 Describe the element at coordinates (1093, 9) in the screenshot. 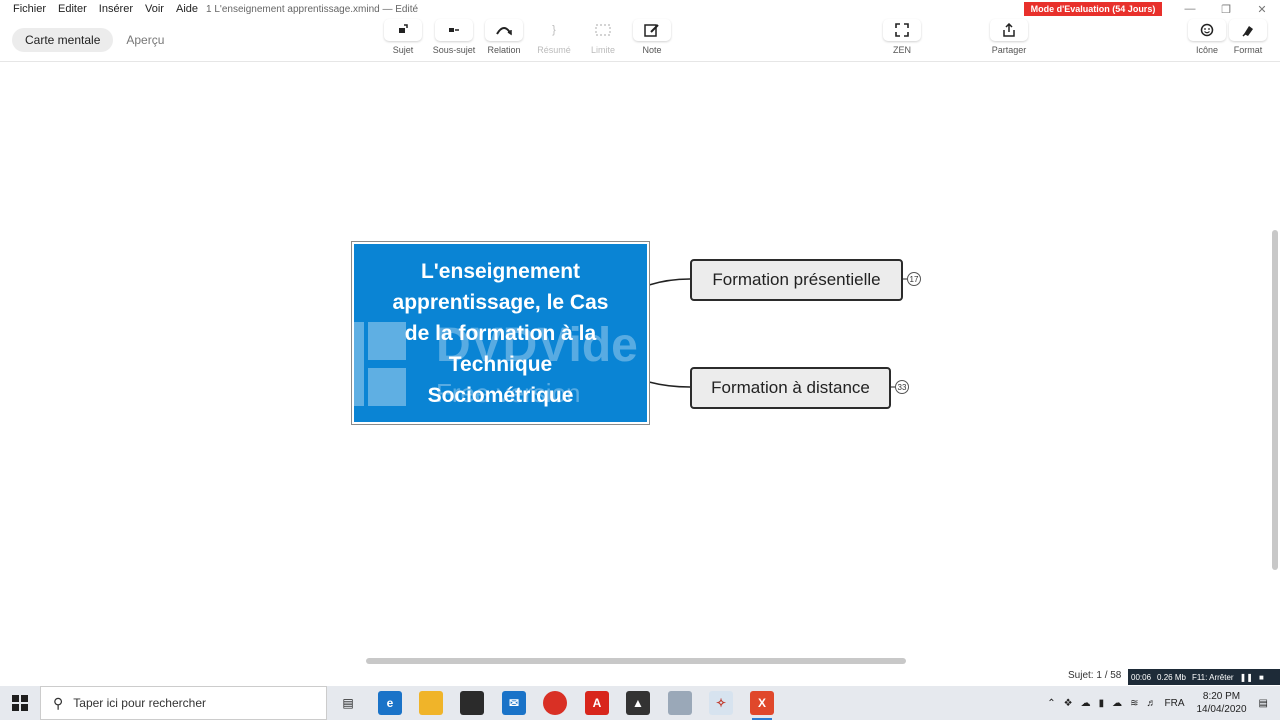

I see `evaluation-badge: Mode d'Evaluation (54 Jours)` at that location.